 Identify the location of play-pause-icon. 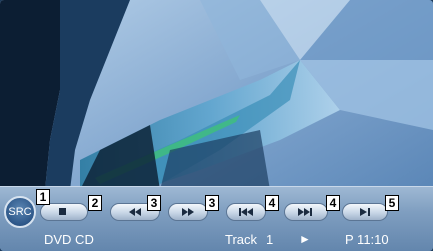
(365, 212).